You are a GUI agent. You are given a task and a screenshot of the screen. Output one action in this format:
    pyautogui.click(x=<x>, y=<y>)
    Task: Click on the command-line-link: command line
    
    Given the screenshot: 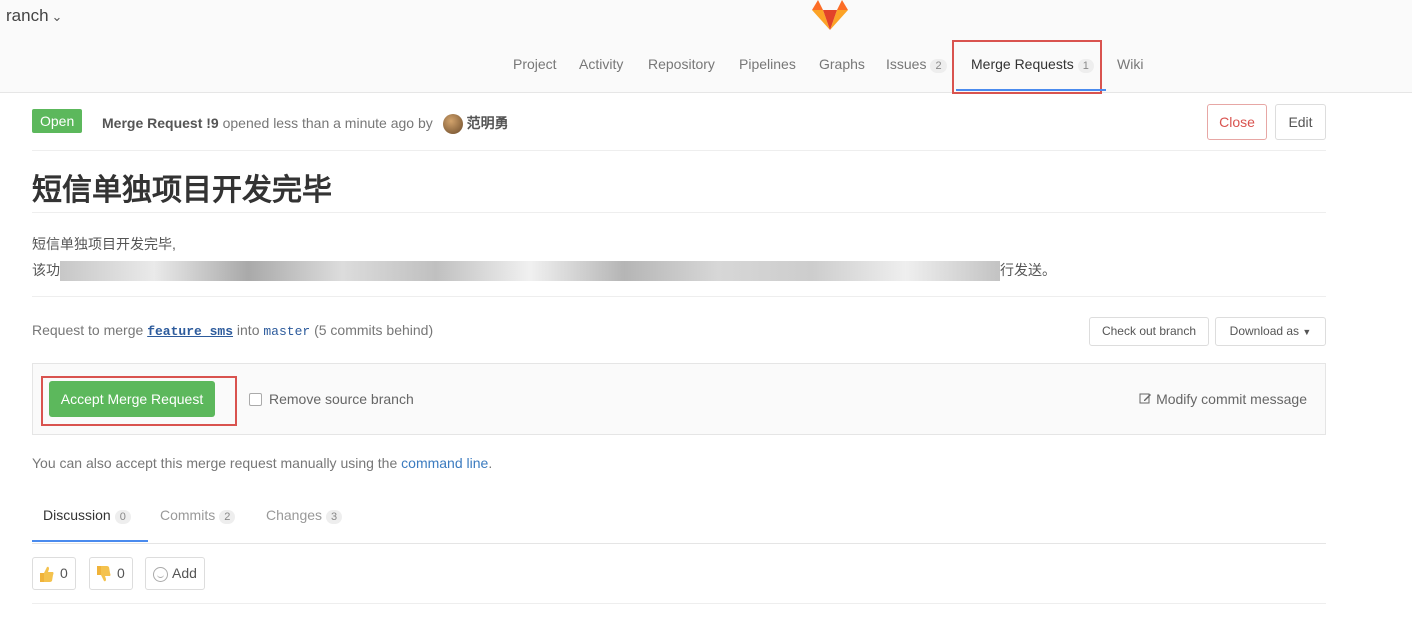 What is the action you would take?
    pyautogui.click(x=444, y=463)
    